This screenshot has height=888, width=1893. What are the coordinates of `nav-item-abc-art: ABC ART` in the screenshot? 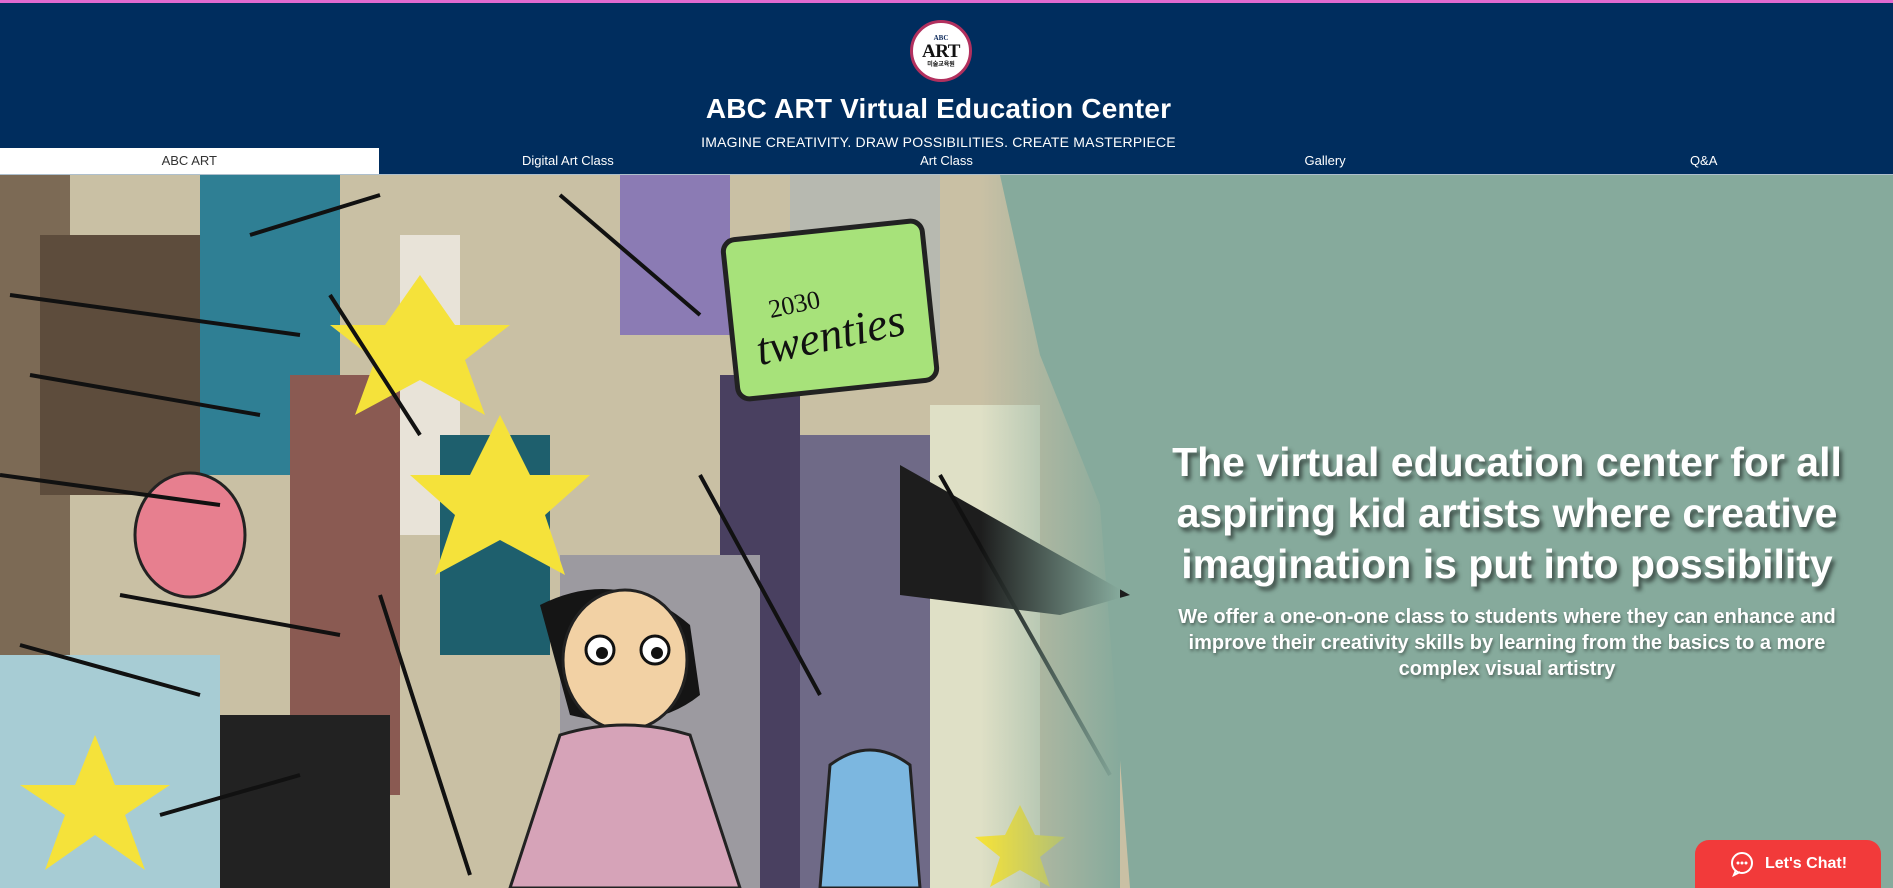 It's located at (189, 161).